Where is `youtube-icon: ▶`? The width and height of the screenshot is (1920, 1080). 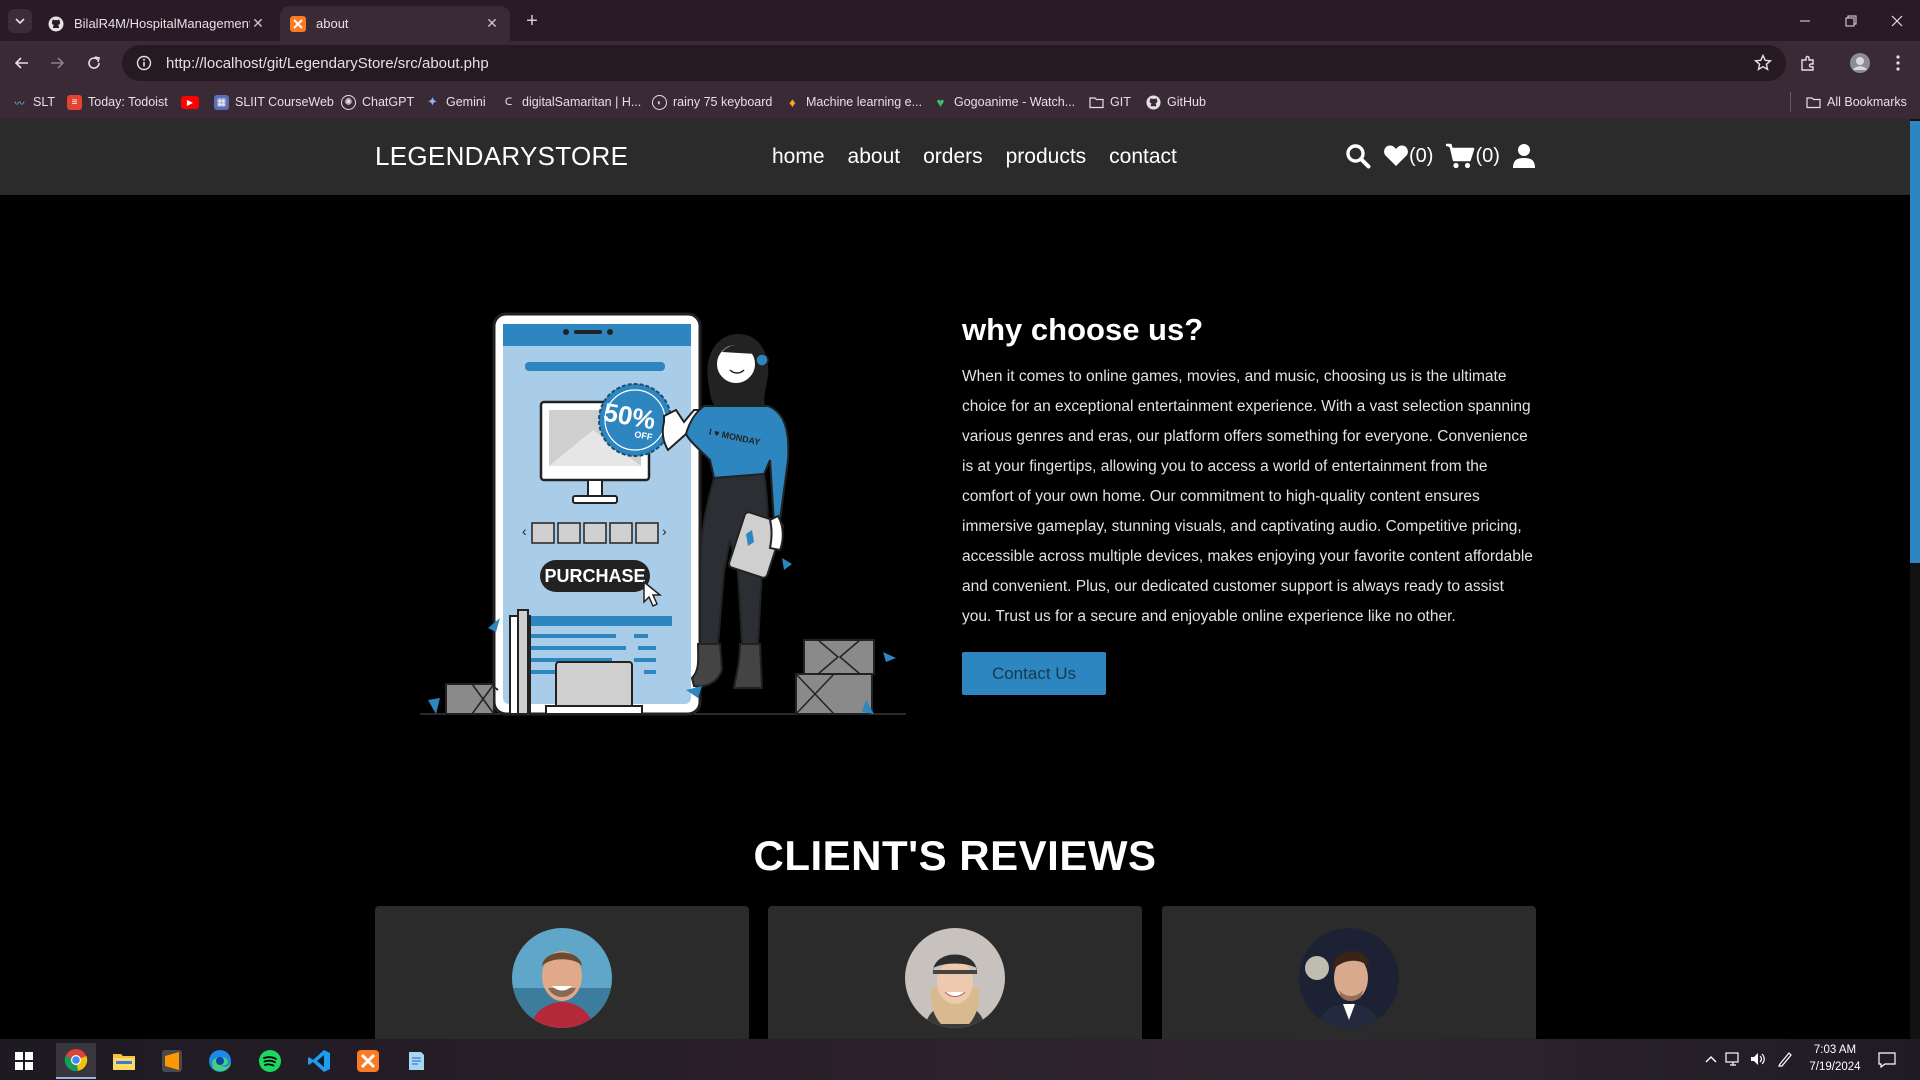 youtube-icon: ▶ is located at coordinates (190, 102).